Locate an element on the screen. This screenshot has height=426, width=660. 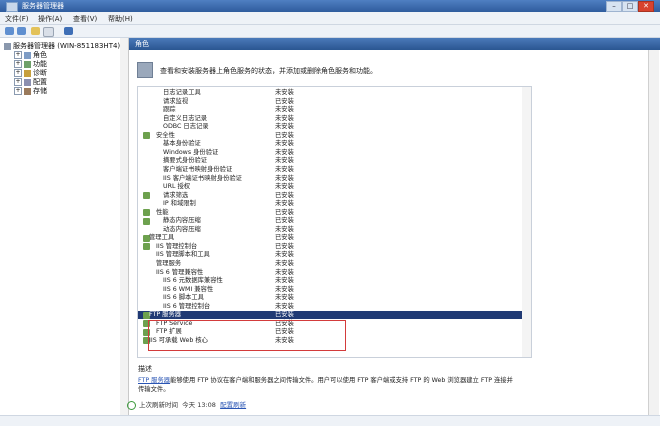
highlight-box is located at coordinates (247, 335).